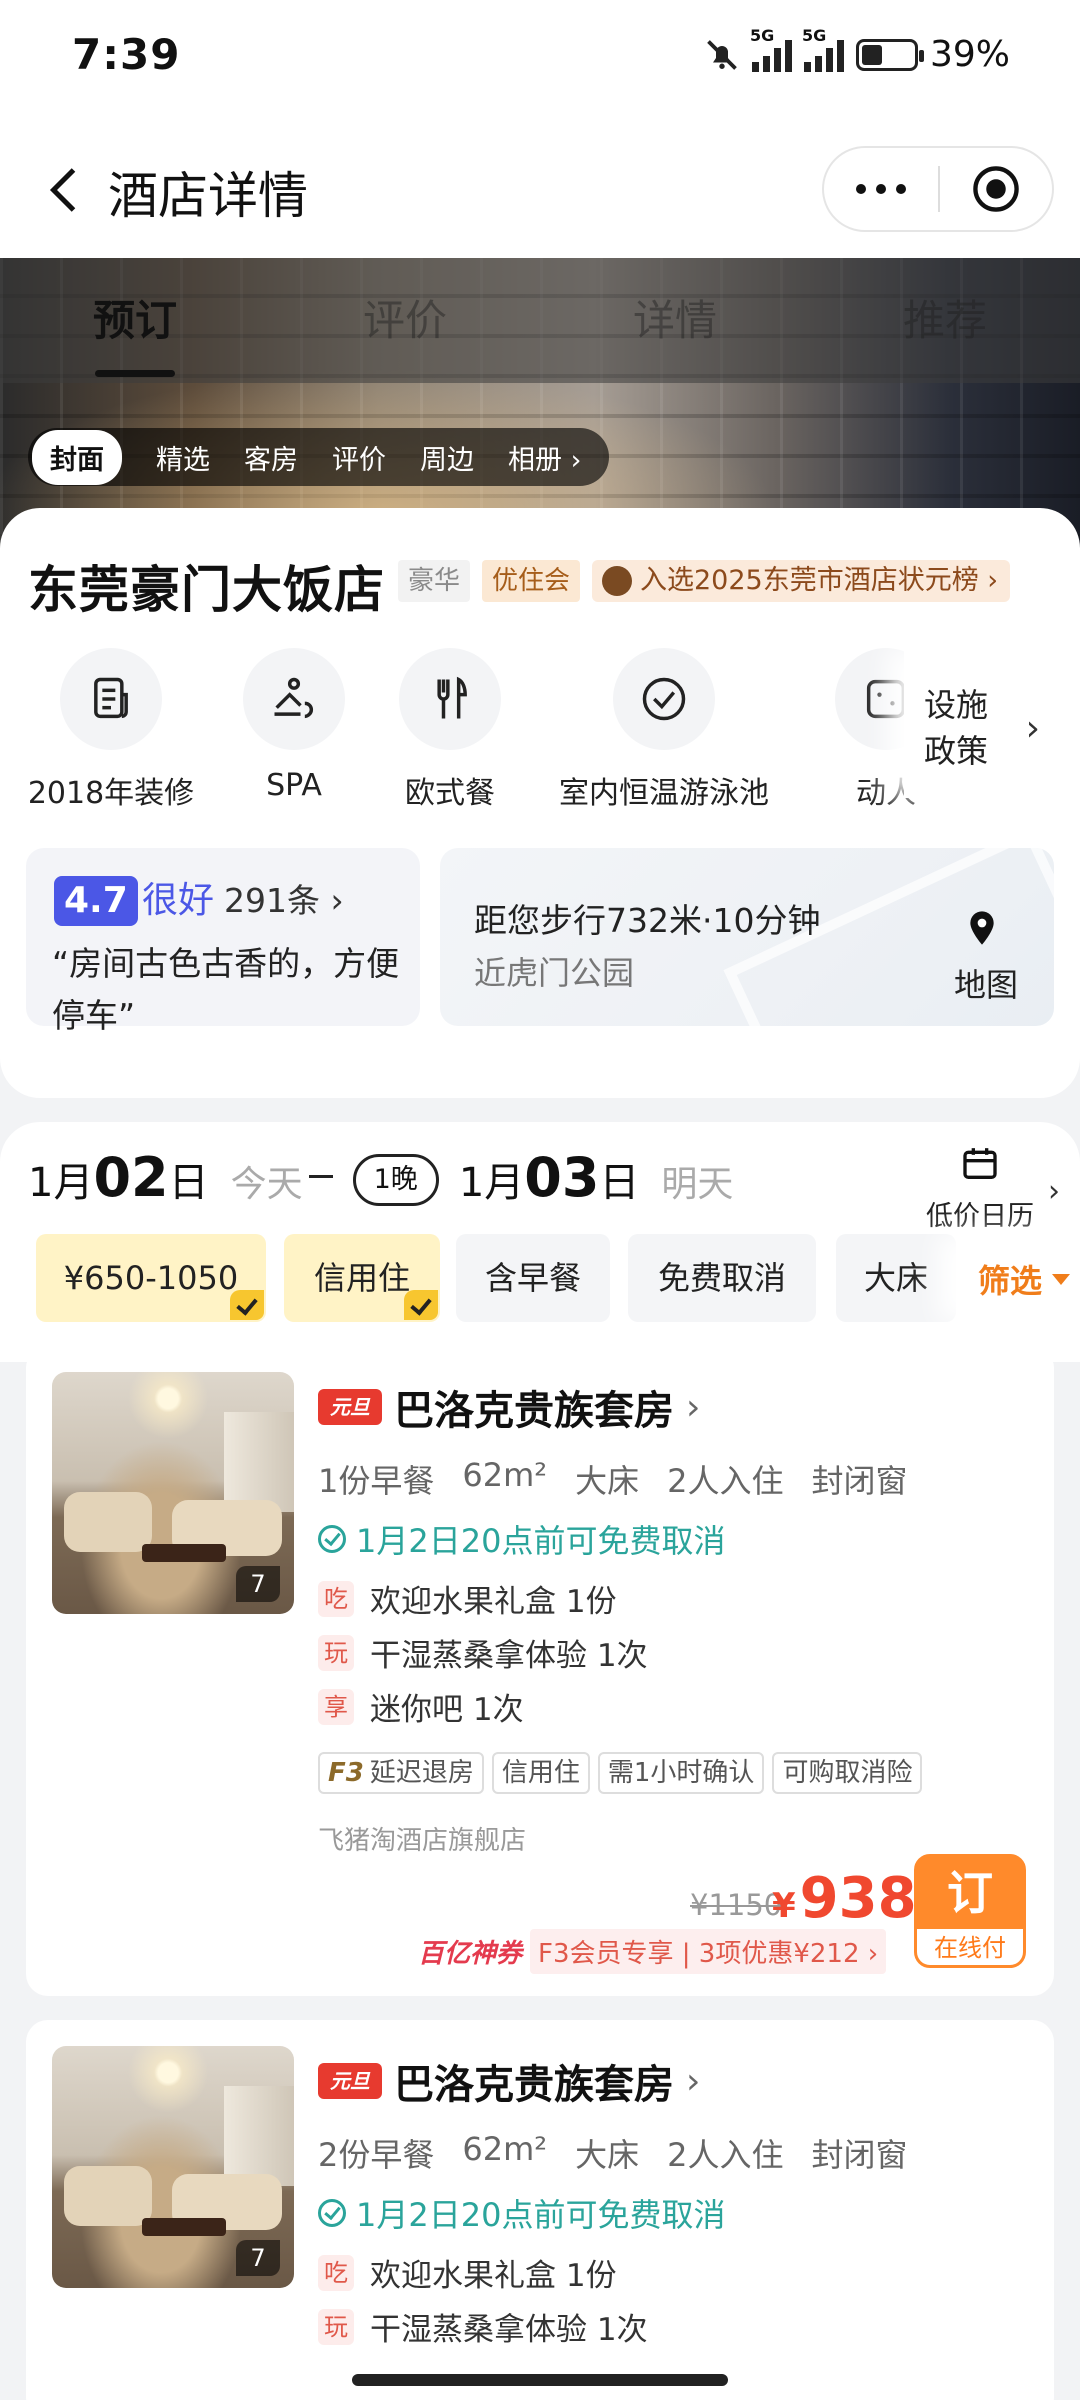 The width and height of the screenshot is (1080, 2400). I want to click on credit-badge: 信用住, so click(540, 1773).